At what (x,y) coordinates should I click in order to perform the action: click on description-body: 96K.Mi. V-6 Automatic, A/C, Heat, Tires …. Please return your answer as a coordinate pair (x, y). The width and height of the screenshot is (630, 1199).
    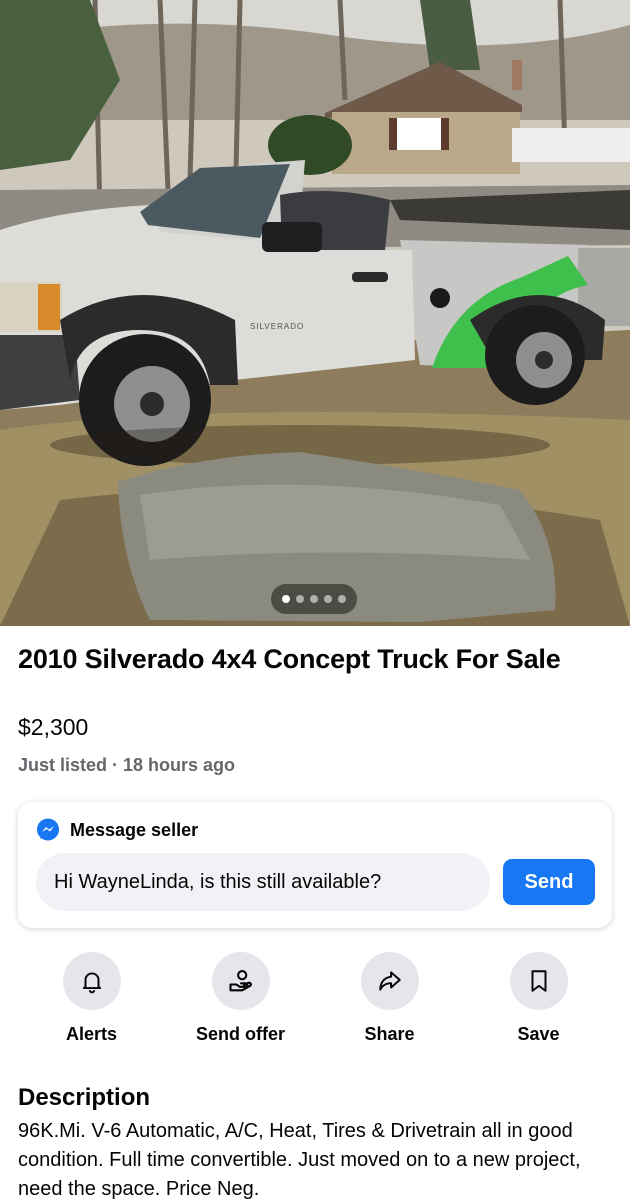
    Looking at the image, I should click on (299, 1159).